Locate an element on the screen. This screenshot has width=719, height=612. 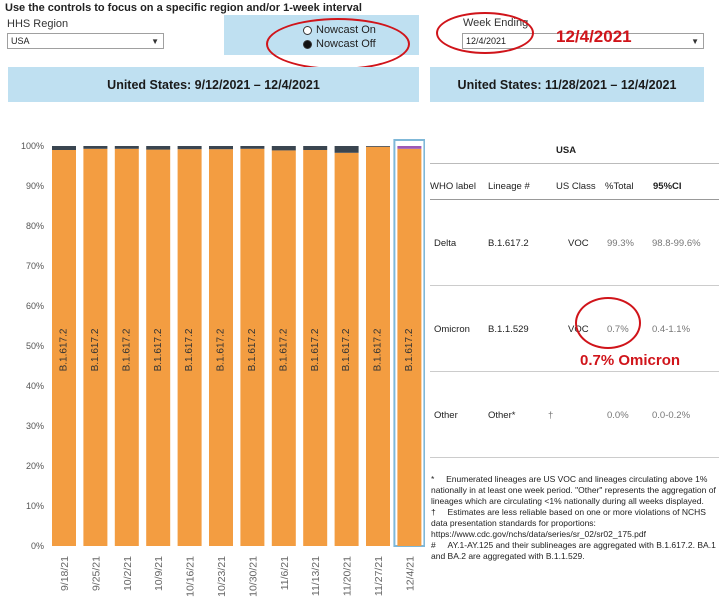
x-tick-label: 11/13/21 is located at coordinates (316, 576).